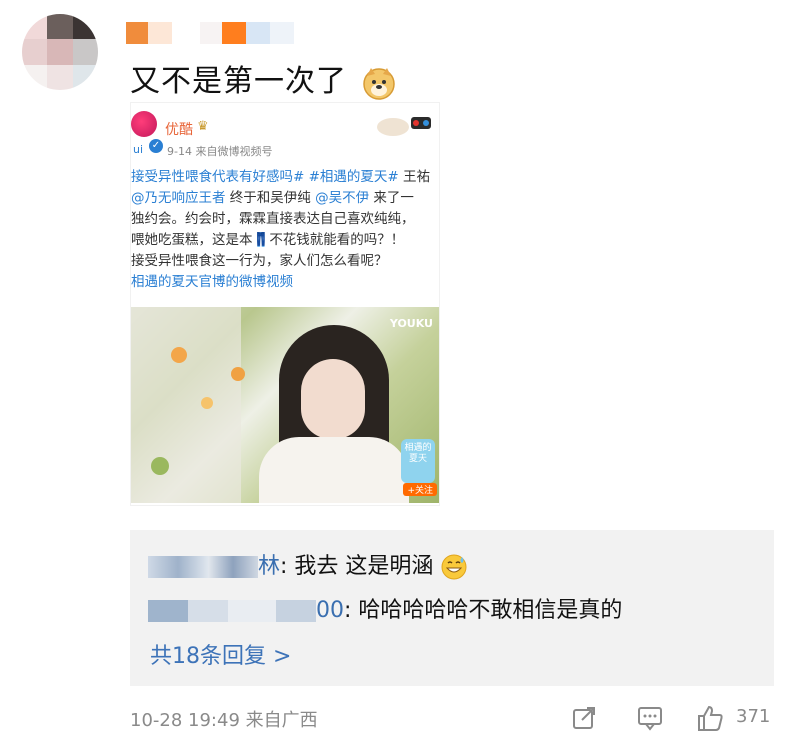  I want to click on person-face, so click(333, 399).